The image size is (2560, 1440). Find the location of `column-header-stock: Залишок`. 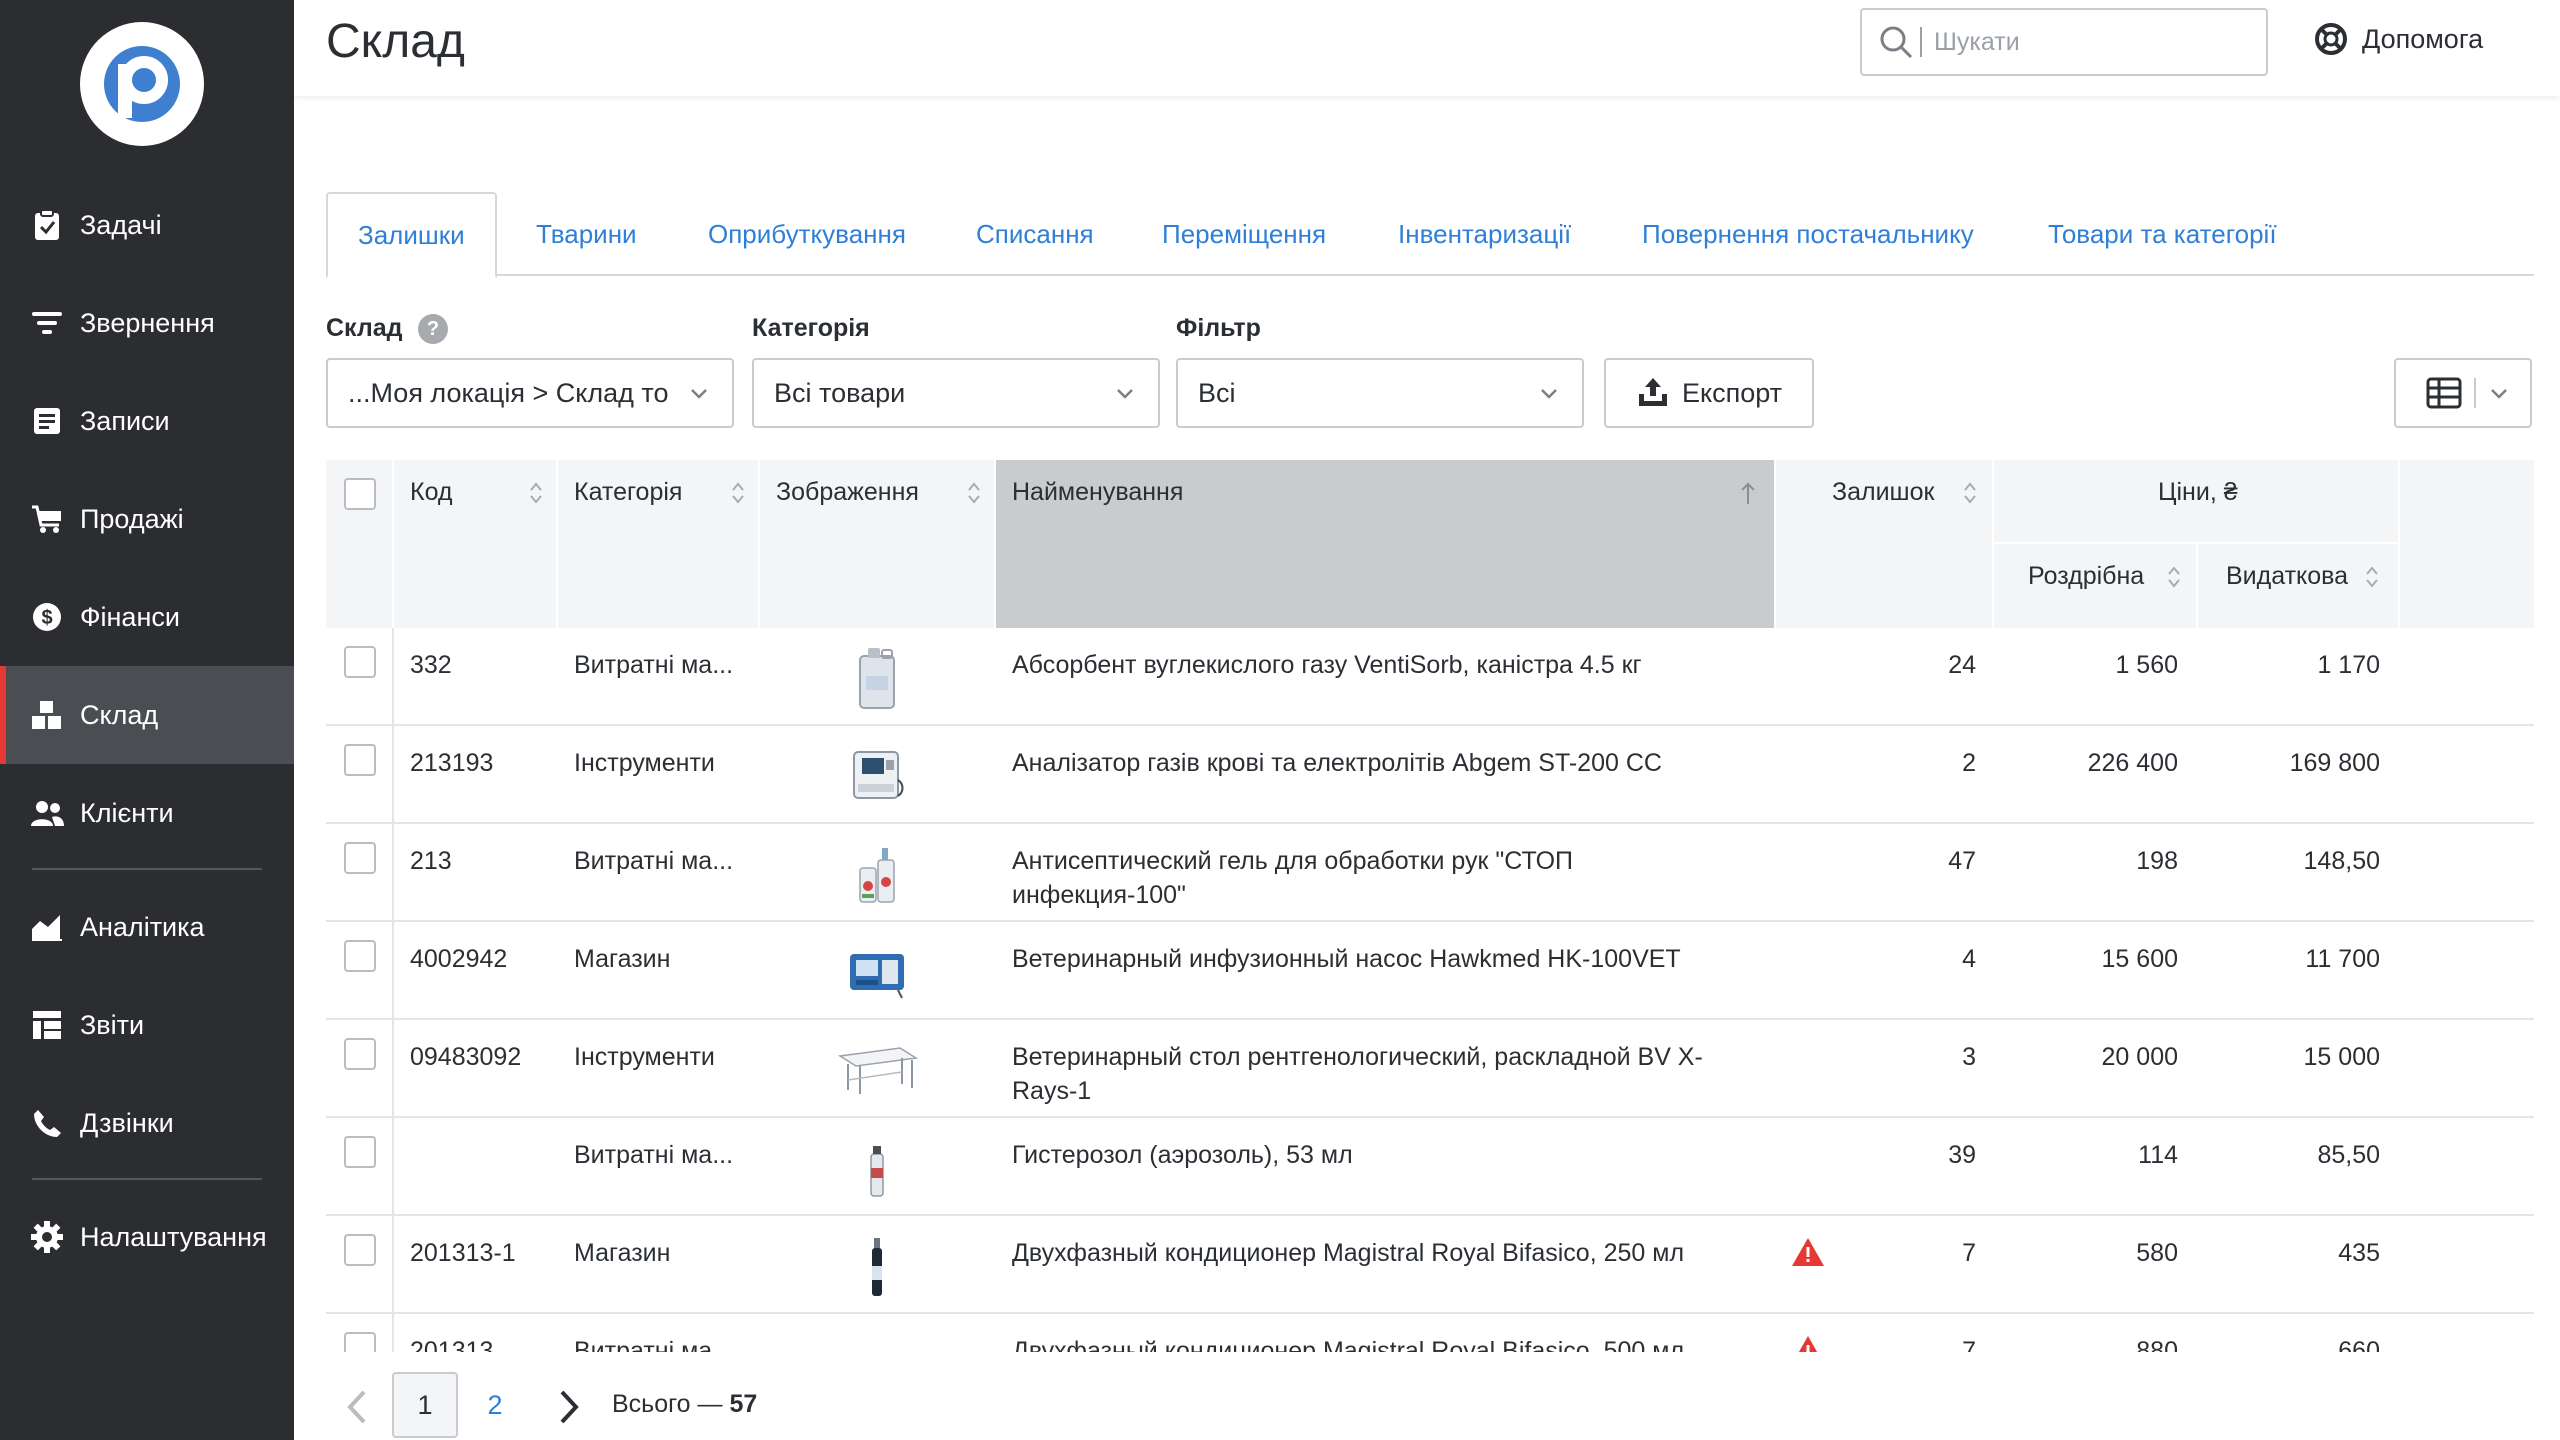

column-header-stock: Залишок is located at coordinates (1884, 544).